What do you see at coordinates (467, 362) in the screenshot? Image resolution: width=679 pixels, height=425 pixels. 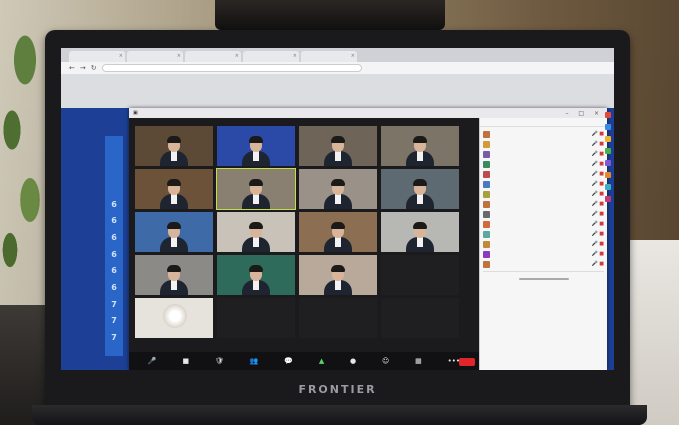 I see `leave-button` at bounding box center [467, 362].